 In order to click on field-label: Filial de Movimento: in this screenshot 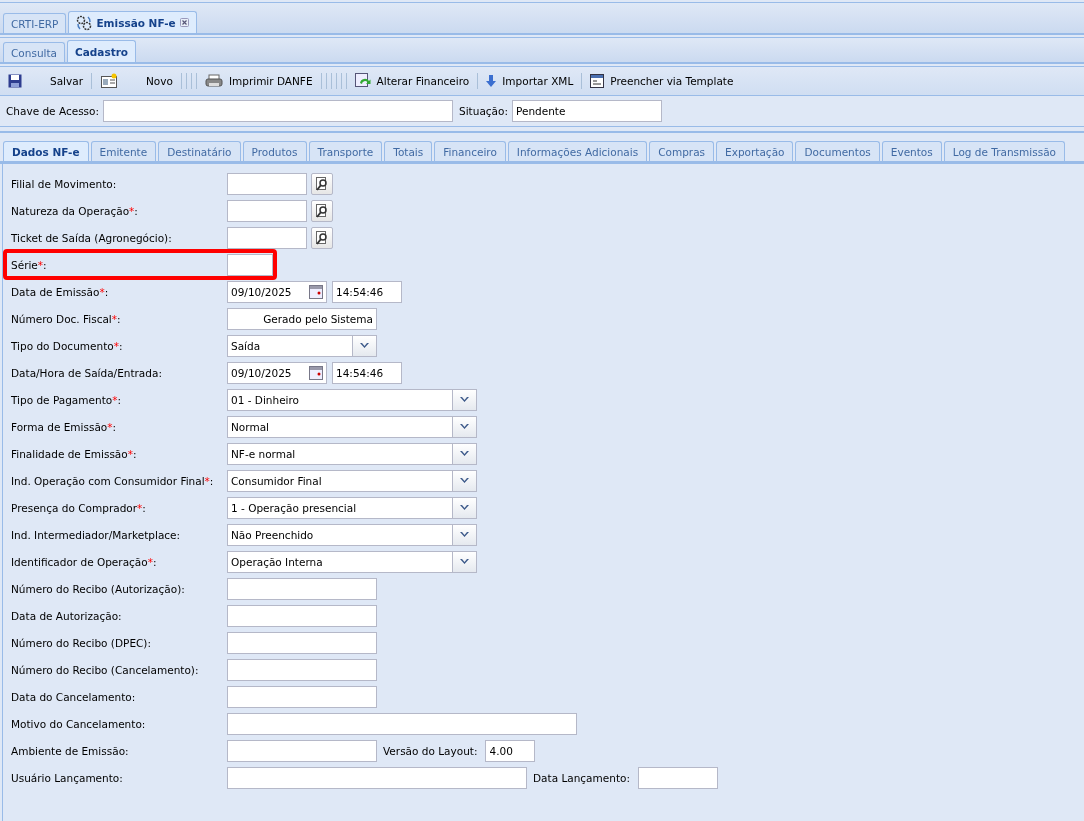, I will do `click(64, 183)`.